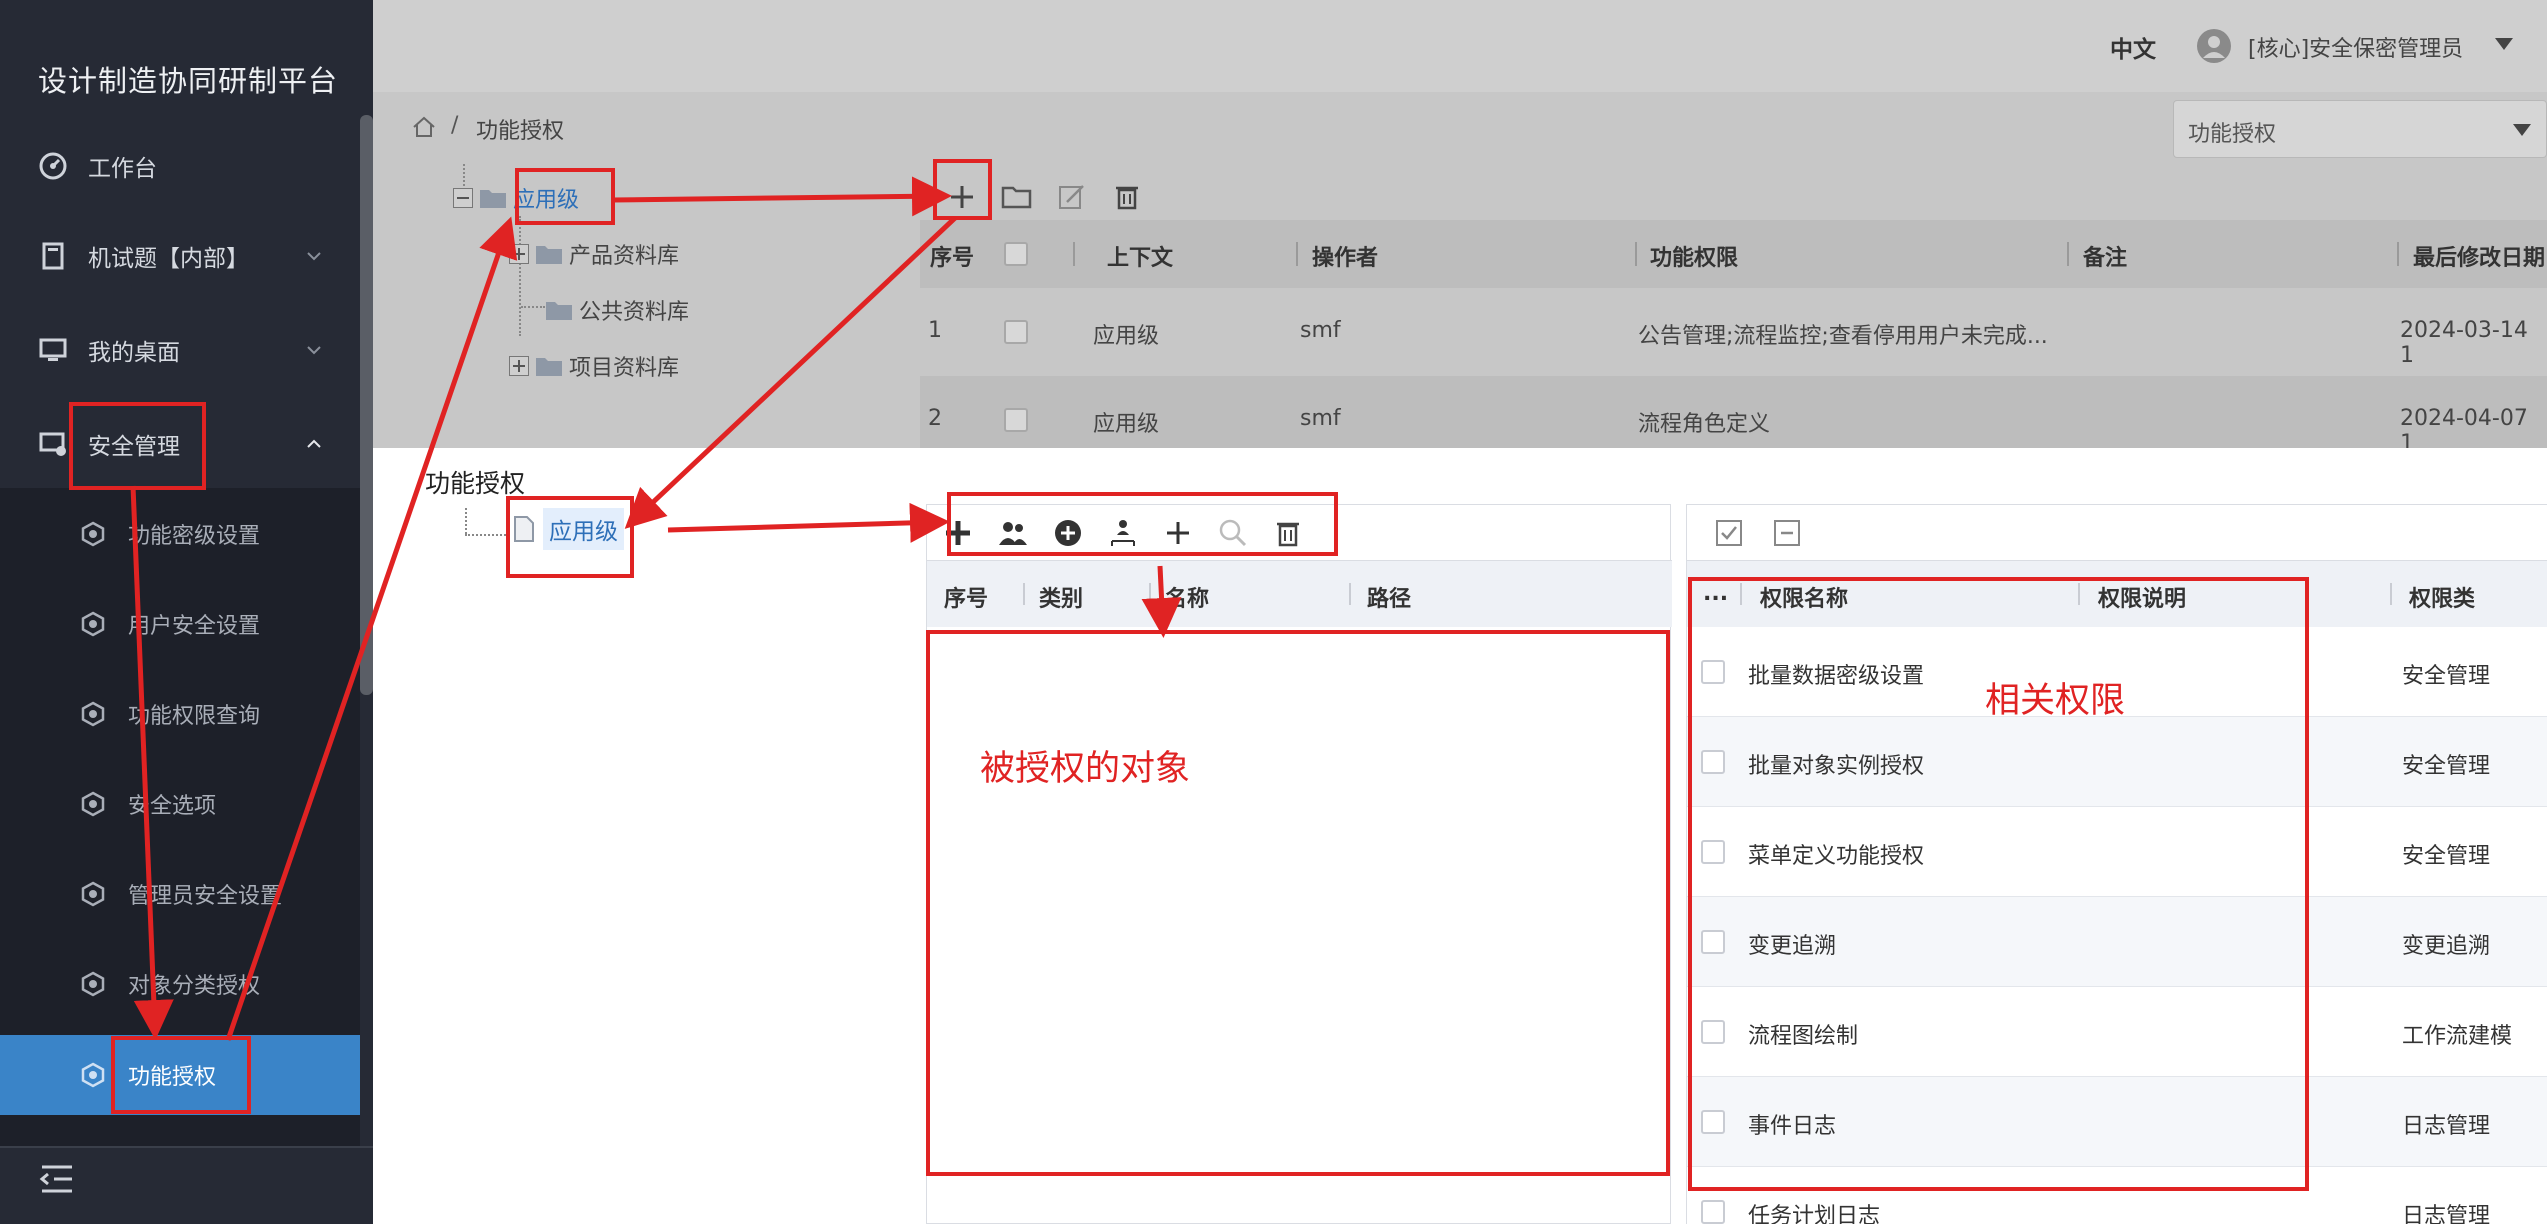  What do you see at coordinates (2117, 1122) in the screenshot?
I see `table-row: 事件日志 日志管理` at bounding box center [2117, 1122].